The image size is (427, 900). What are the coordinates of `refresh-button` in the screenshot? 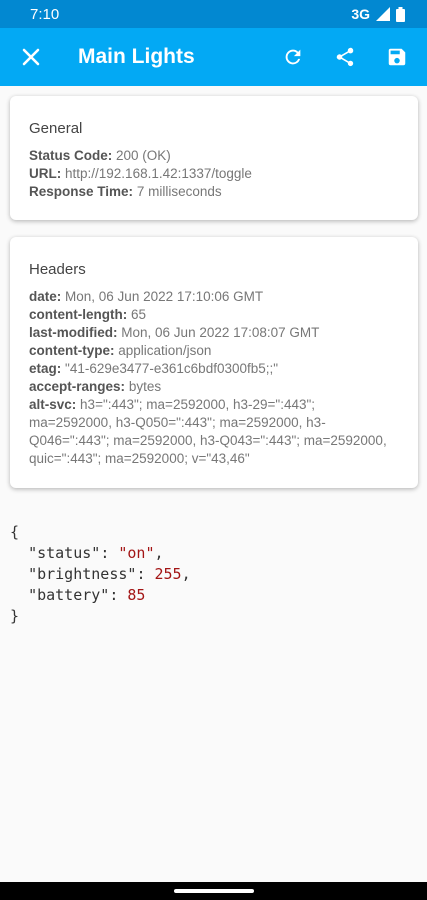 It's located at (293, 57).